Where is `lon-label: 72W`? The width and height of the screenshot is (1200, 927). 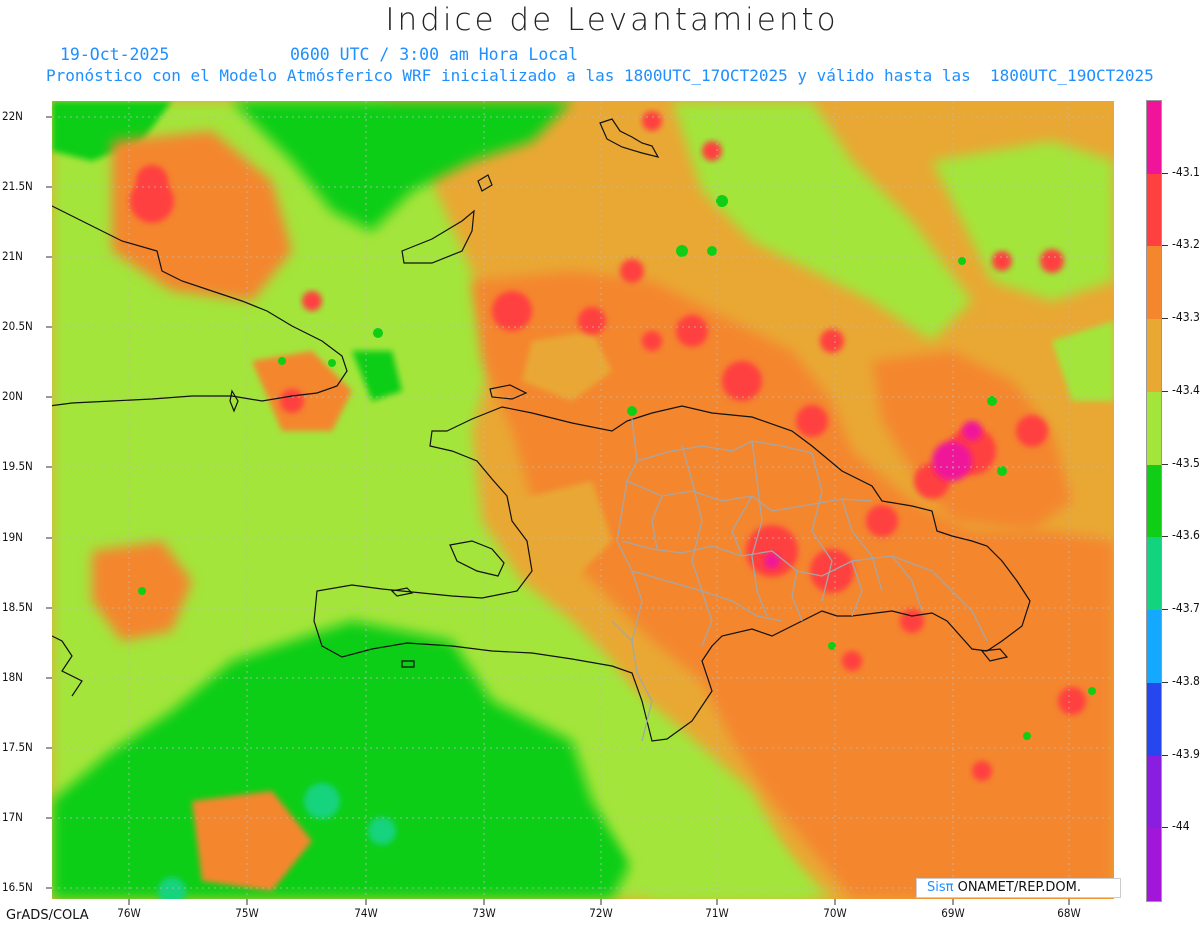 lon-label: 72W is located at coordinates (601, 913).